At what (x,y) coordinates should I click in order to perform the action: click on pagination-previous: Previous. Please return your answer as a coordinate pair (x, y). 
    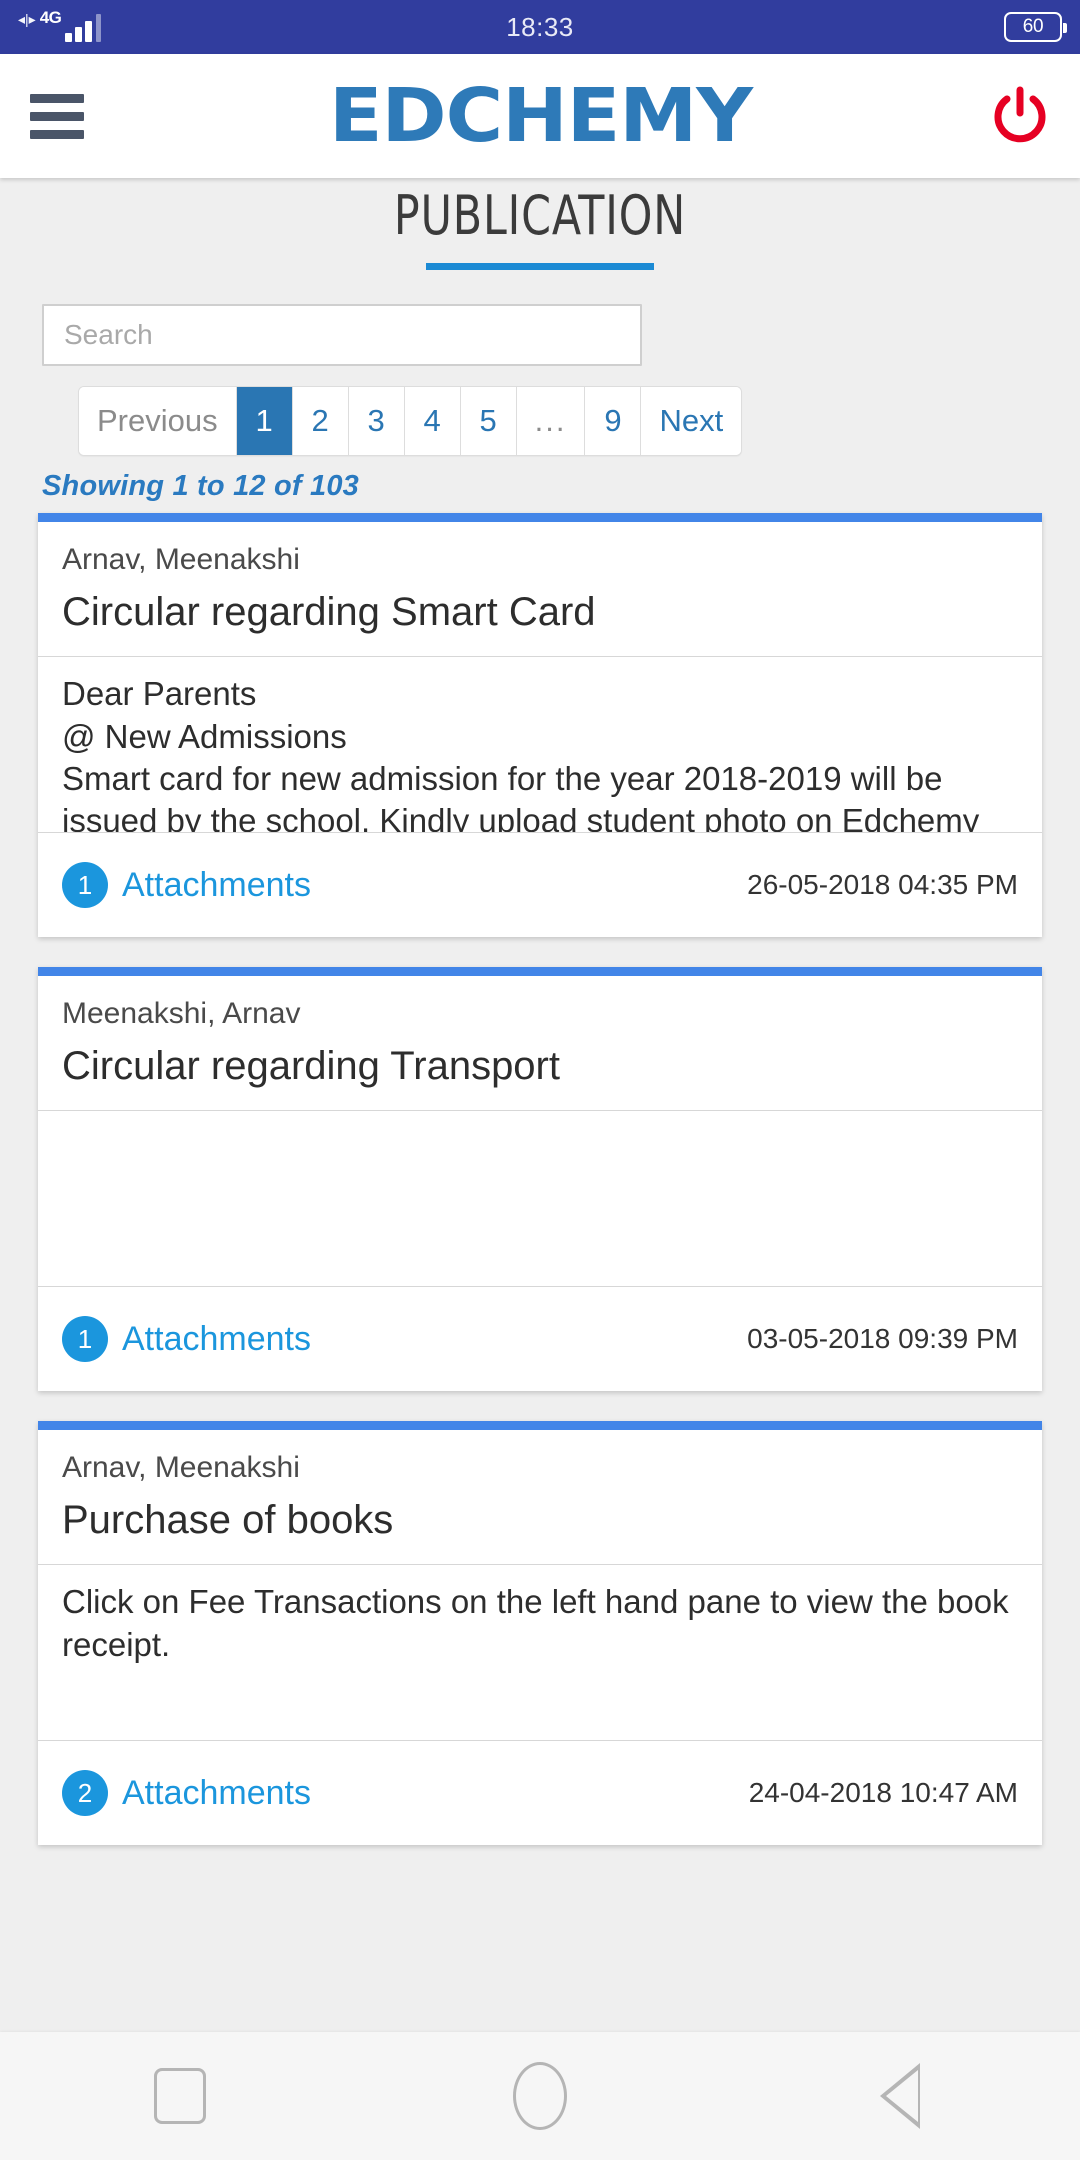
    Looking at the image, I should click on (158, 421).